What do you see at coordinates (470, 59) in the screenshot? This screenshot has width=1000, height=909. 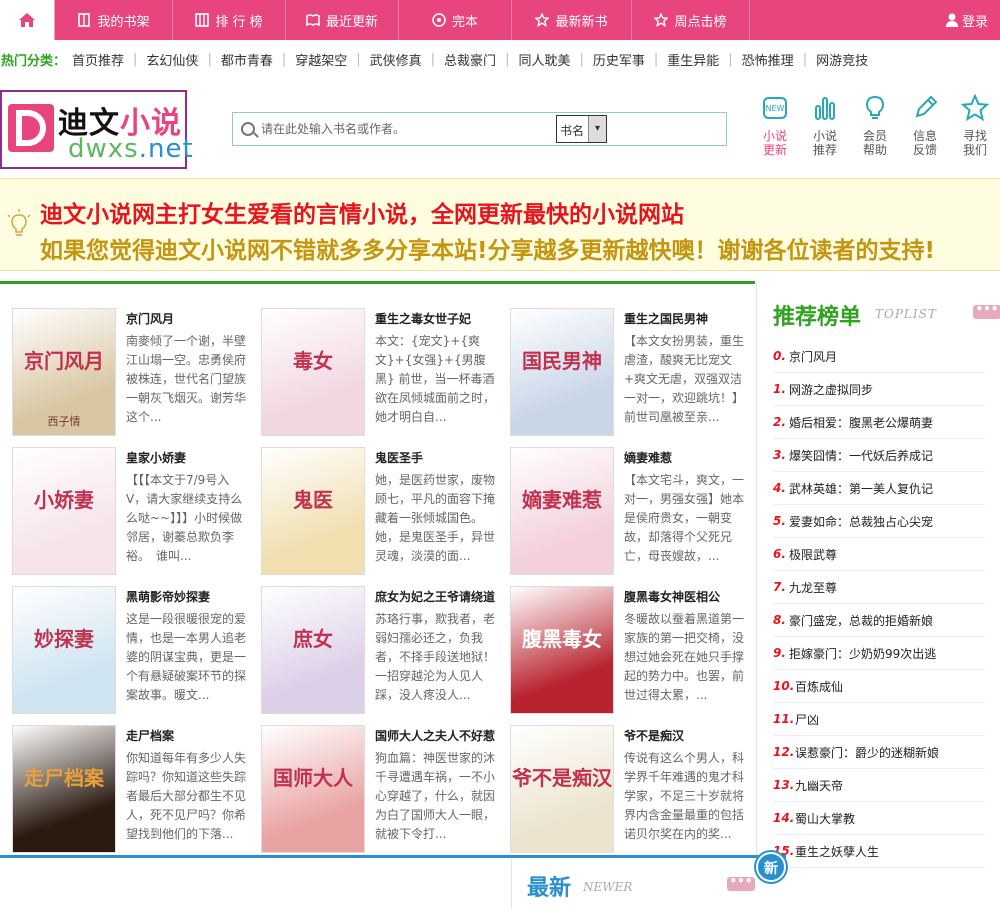 I see `category-link: 总裁豪门` at bounding box center [470, 59].